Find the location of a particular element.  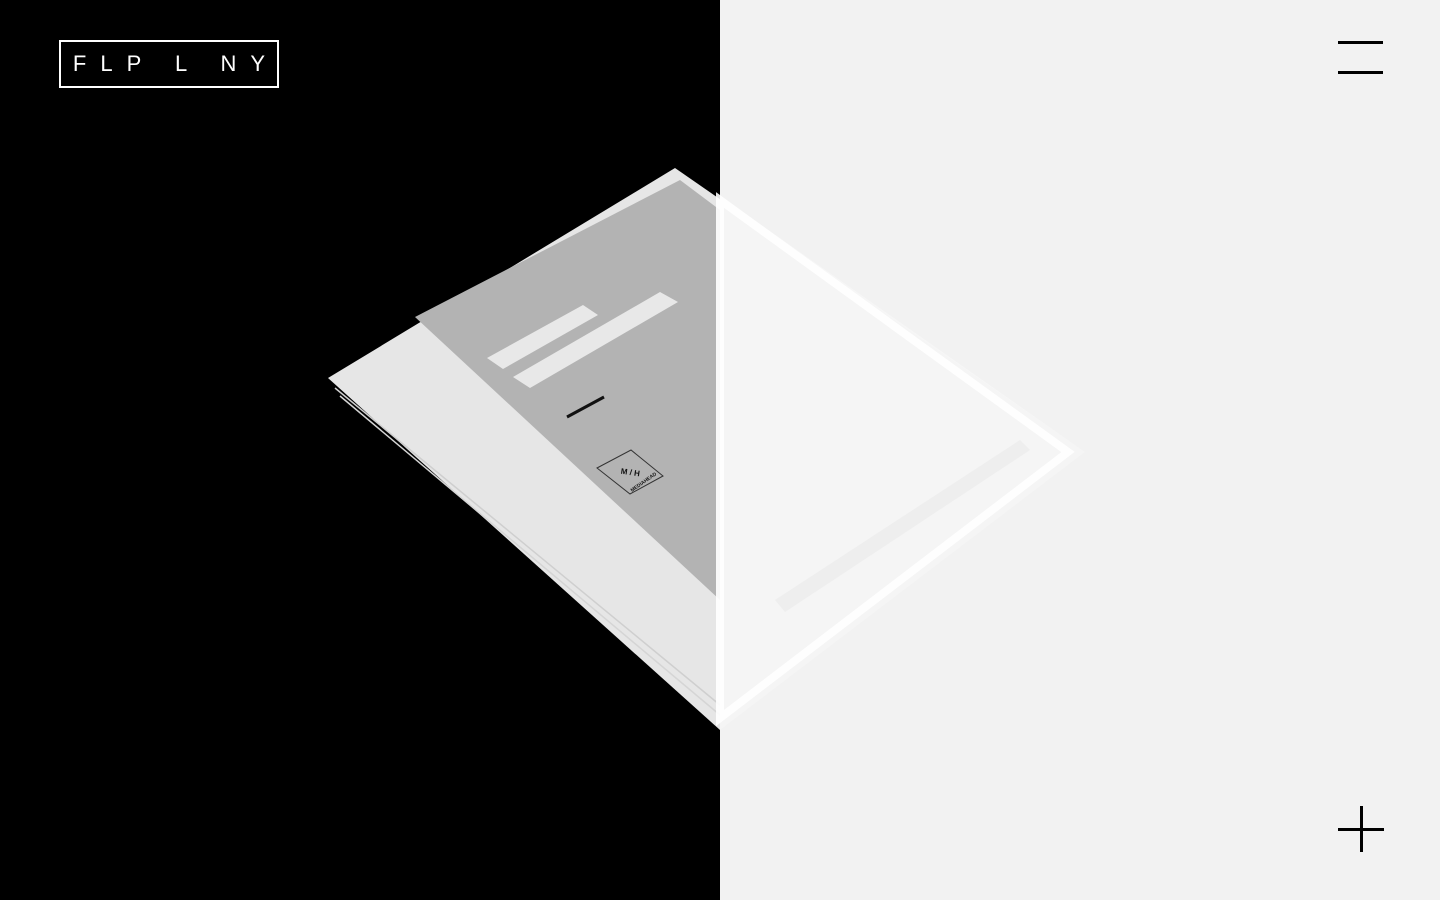

plus-icon is located at coordinates (1361, 829).